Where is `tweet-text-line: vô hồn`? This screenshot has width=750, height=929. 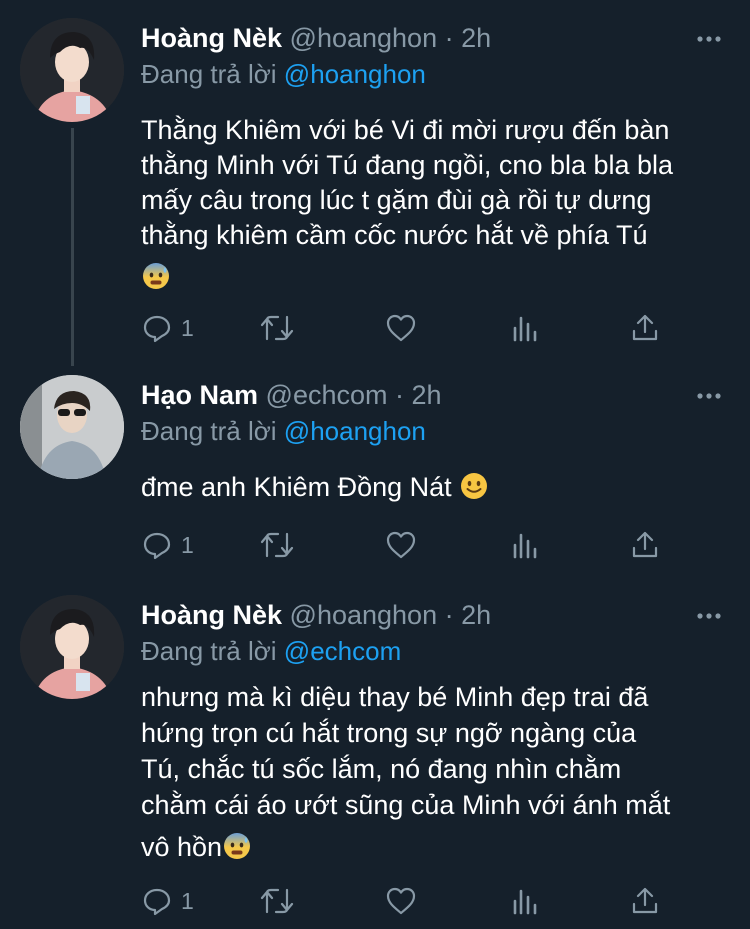
tweet-text-line: vô hồn is located at coordinates (182, 847).